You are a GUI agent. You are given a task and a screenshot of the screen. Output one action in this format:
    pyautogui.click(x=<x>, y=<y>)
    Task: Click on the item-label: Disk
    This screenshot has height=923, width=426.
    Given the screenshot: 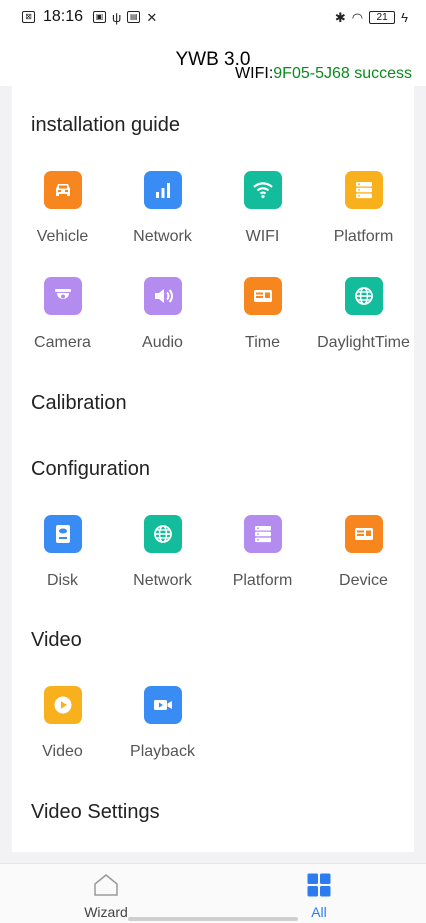 What is the action you would take?
    pyautogui.click(x=62, y=580)
    